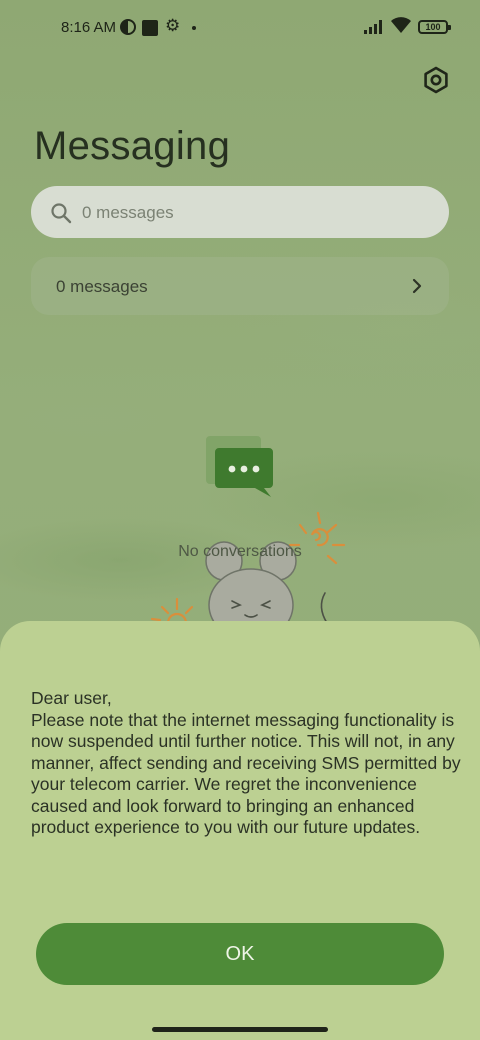  What do you see at coordinates (173, 25) in the screenshot?
I see `settings-gear-icon: ⚙` at bounding box center [173, 25].